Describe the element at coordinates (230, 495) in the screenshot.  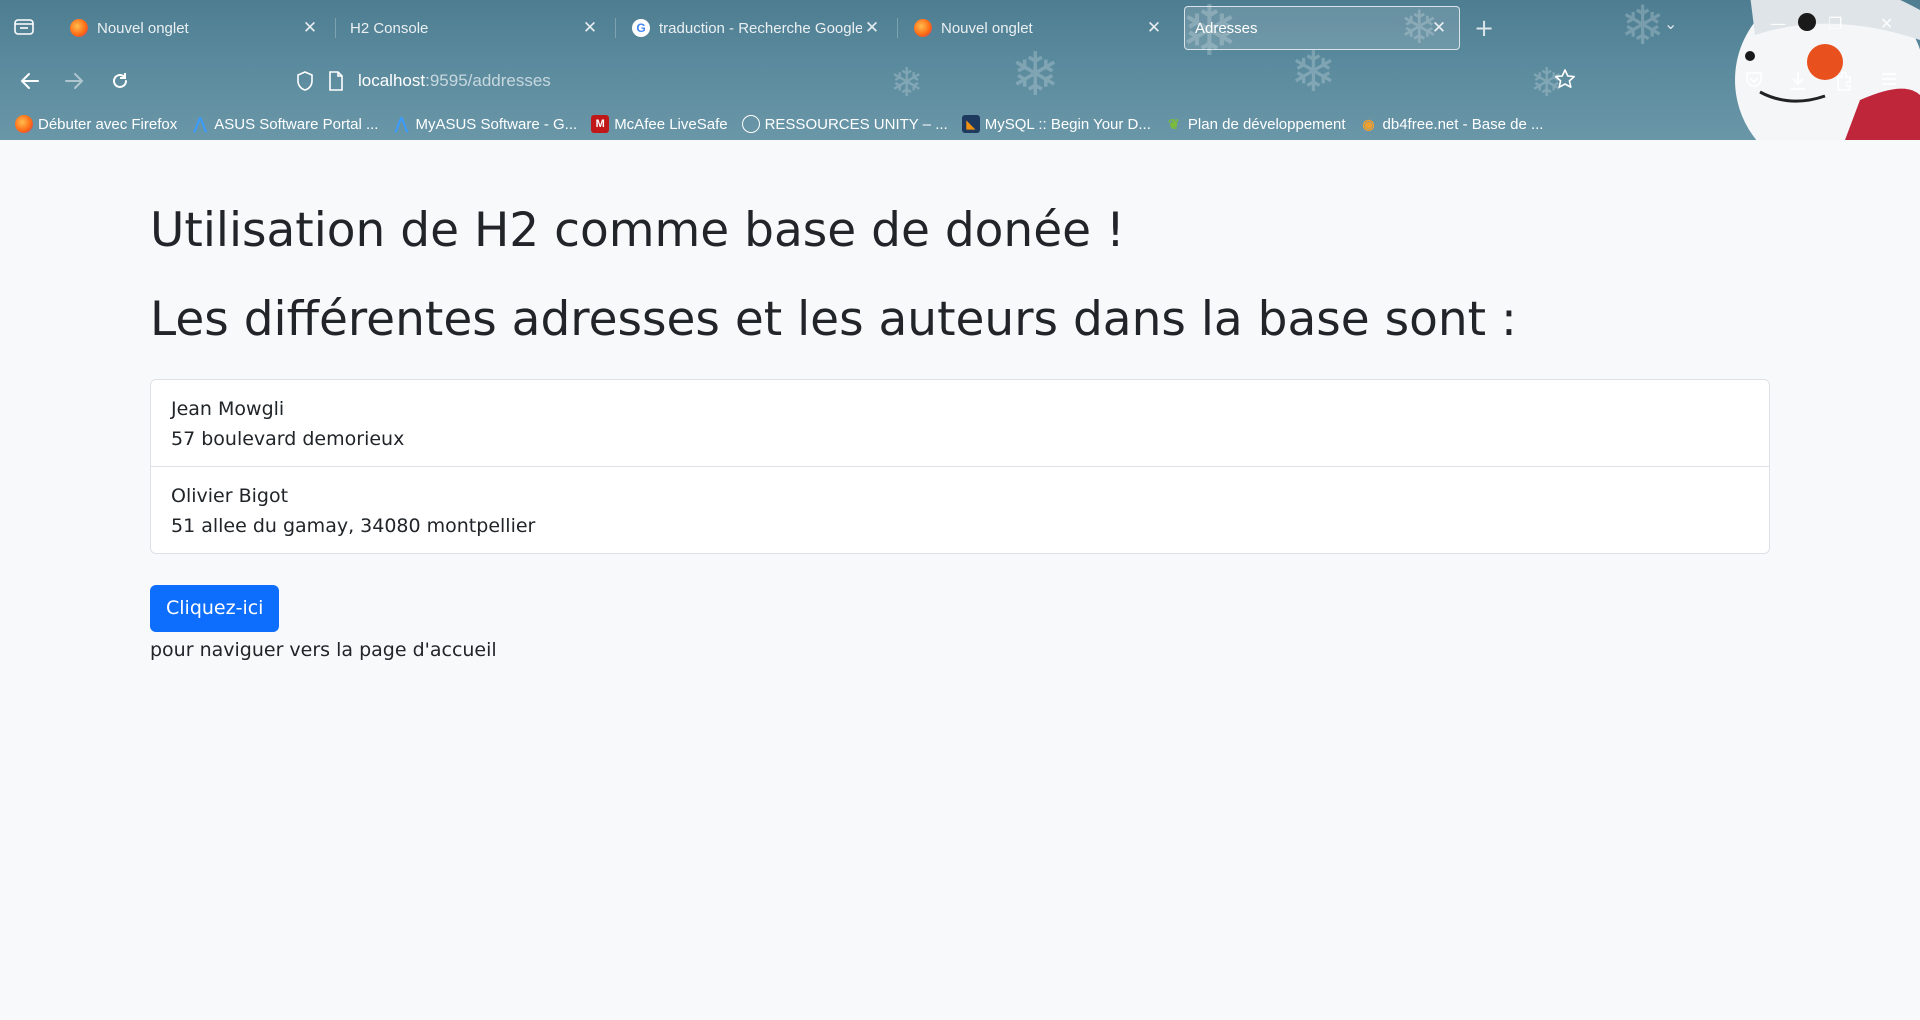
I see `author-name: Olivier Bigot` at that location.